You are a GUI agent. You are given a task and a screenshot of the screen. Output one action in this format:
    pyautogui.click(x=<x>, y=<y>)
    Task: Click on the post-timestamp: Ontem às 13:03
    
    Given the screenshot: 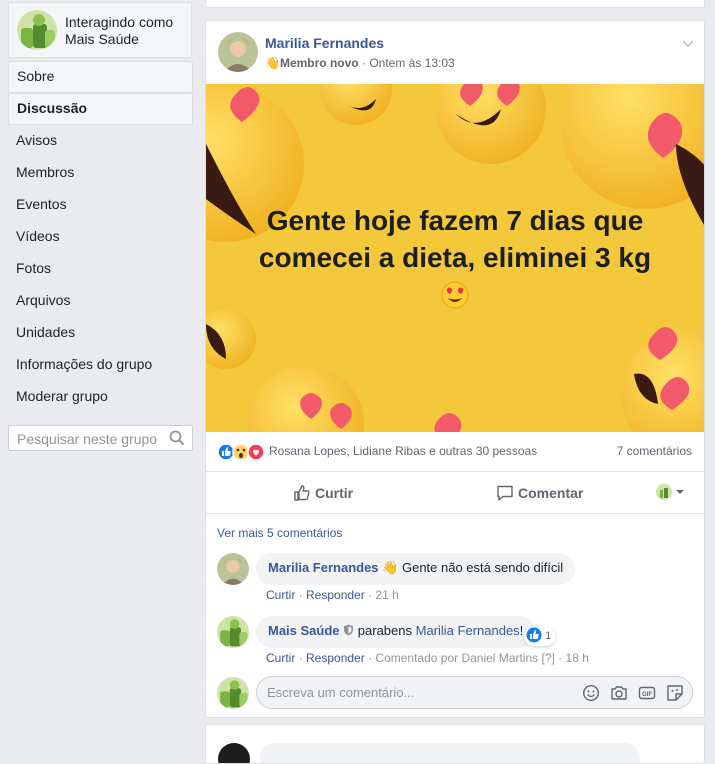 What is the action you would take?
    pyautogui.click(x=411, y=63)
    